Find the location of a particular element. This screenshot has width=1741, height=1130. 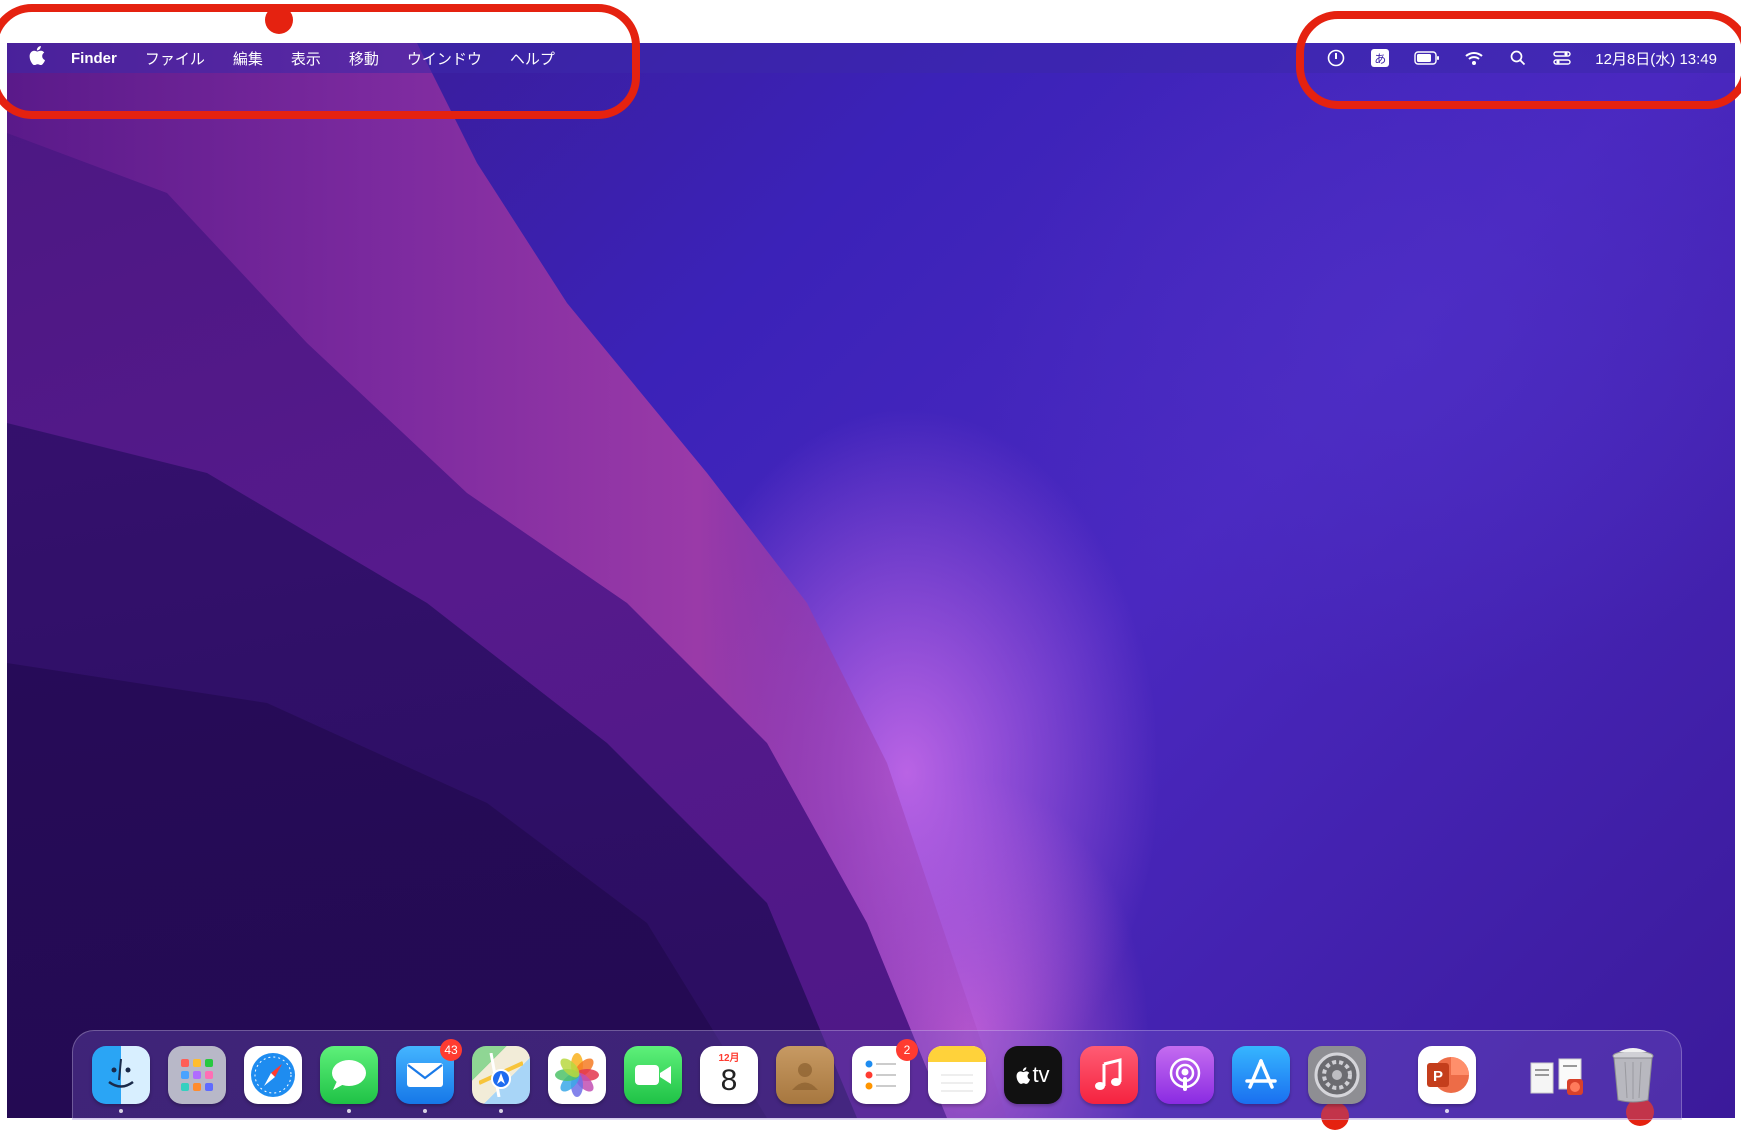

finder-icon is located at coordinates (121, 1079).